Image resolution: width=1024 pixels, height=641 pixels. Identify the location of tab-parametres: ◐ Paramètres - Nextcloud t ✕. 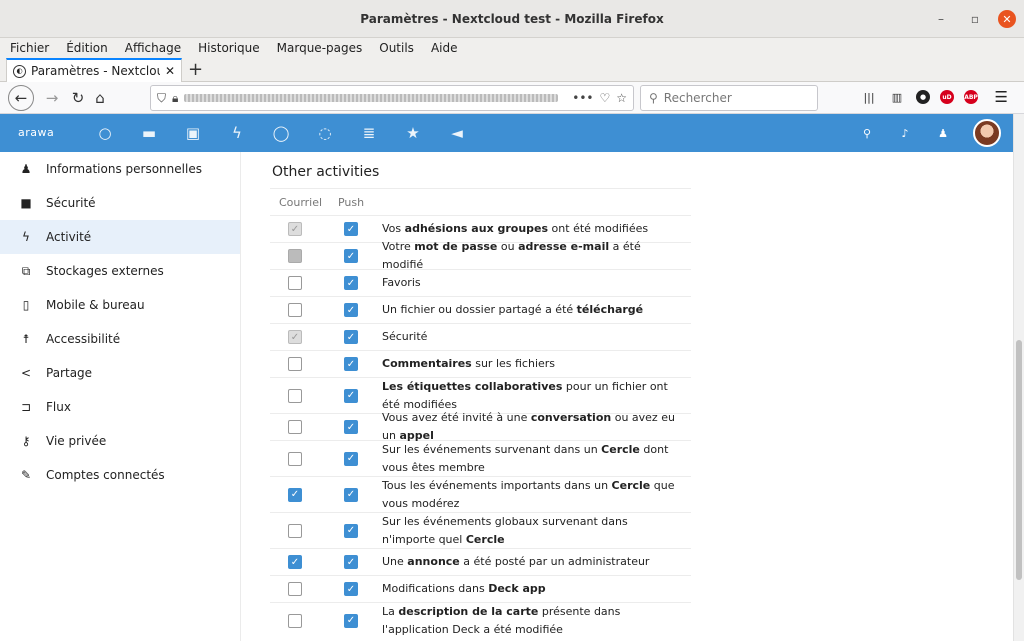
(94, 70).